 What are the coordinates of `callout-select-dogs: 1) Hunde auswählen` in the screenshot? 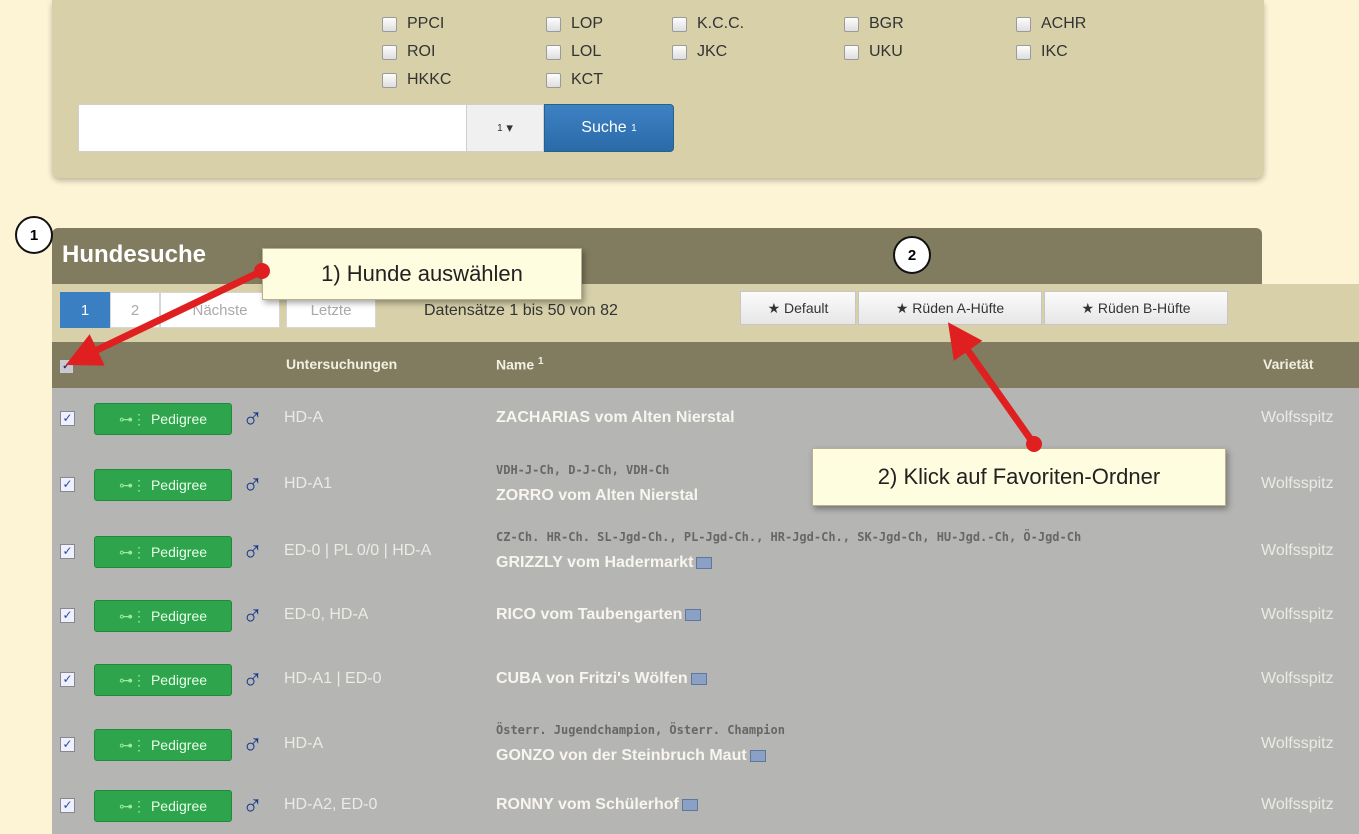 It's located at (422, 274).